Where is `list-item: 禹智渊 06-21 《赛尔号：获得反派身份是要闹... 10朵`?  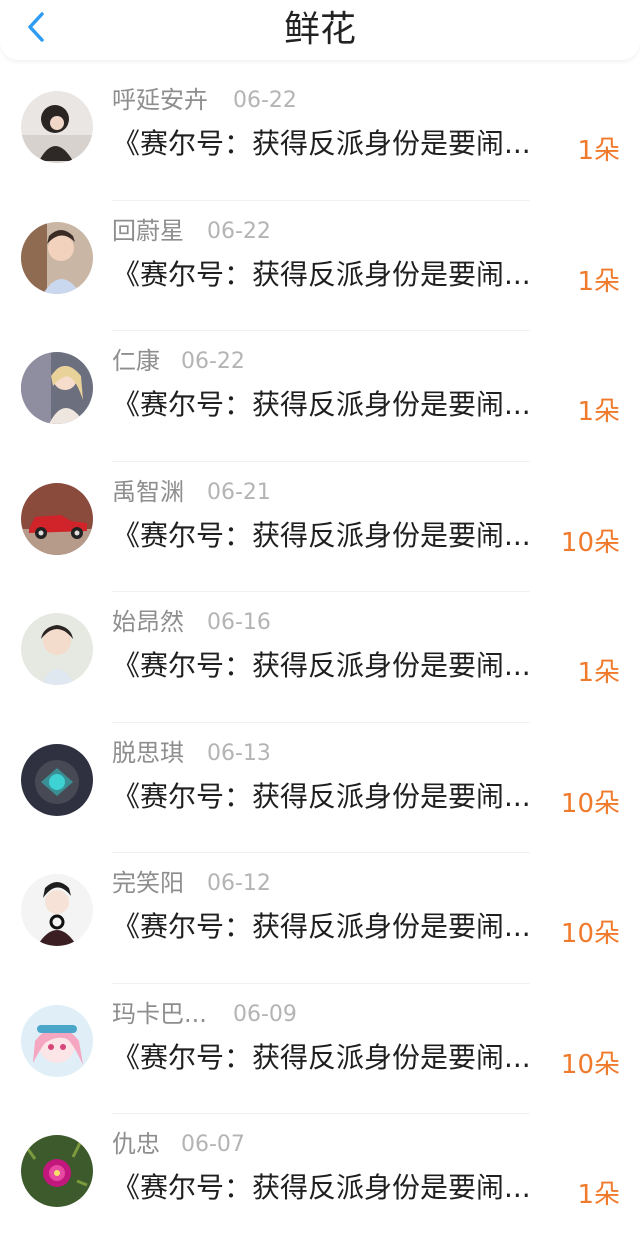
list-item: 禹智渊 06-21 《赛尔号：获得反派身份是要闹... 10朵 is located at coordinates (320, 527).